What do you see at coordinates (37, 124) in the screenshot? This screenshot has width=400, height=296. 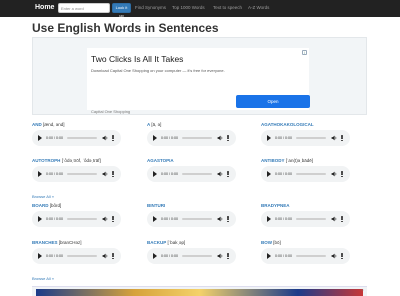 I see `word-link: AND` at bounding box center [37, 124].